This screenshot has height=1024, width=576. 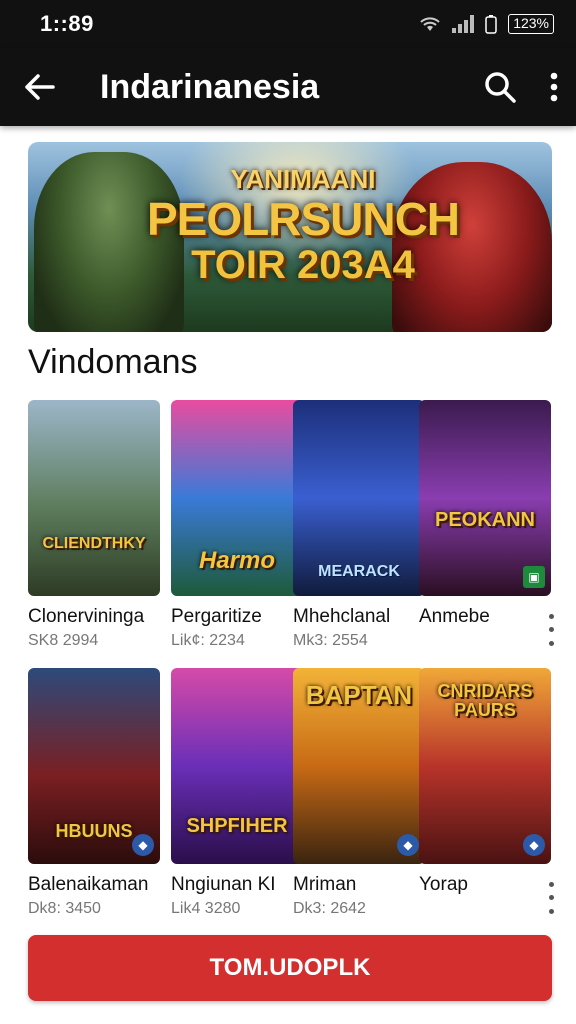 What do you see at coordinates (88, 884) in the screenshot?
I see `card-title: Balenaikaman` at bounding box center [88, 884].